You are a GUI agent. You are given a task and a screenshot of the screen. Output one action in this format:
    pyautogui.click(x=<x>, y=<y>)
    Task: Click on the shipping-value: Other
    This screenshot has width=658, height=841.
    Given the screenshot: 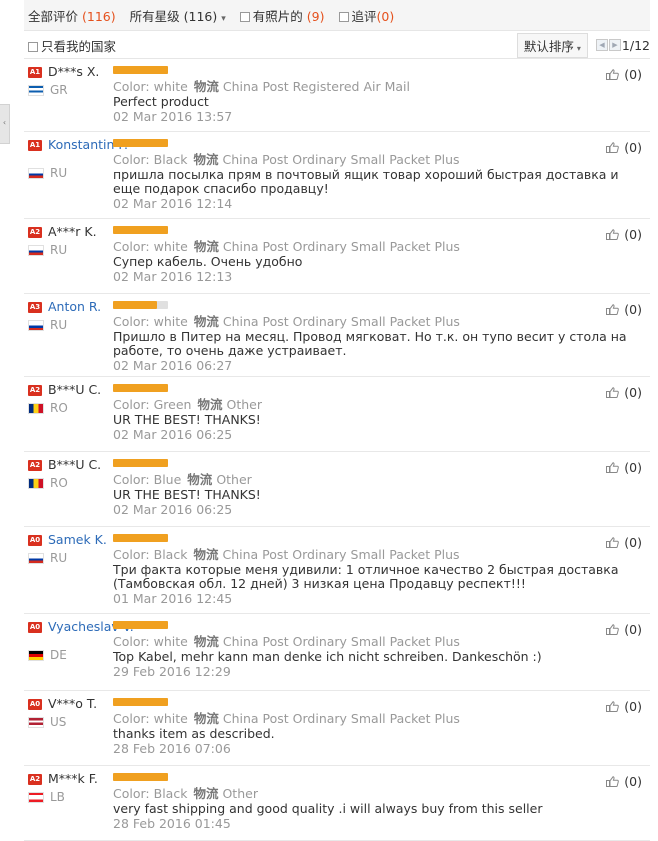 What is the action you would take?
    pyautogui.click(x=234, y=479)
    